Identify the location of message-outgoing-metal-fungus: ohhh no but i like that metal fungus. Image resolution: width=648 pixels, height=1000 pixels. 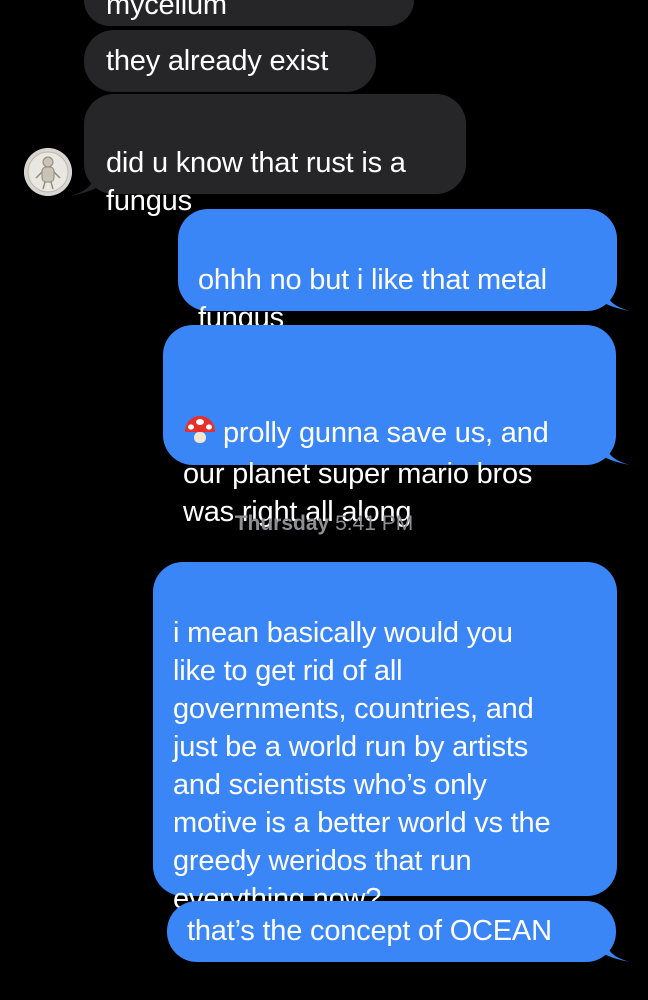
(397, 271).